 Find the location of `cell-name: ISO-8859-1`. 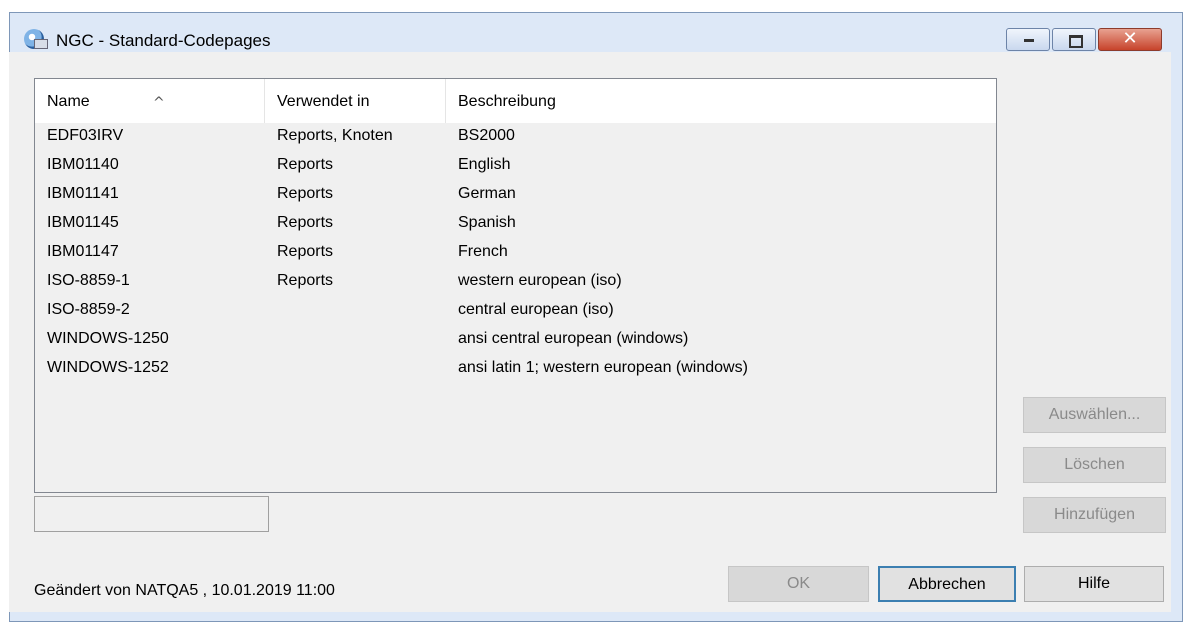

cell-name: ISO-8859-1 is located at coordinates (88, 280).